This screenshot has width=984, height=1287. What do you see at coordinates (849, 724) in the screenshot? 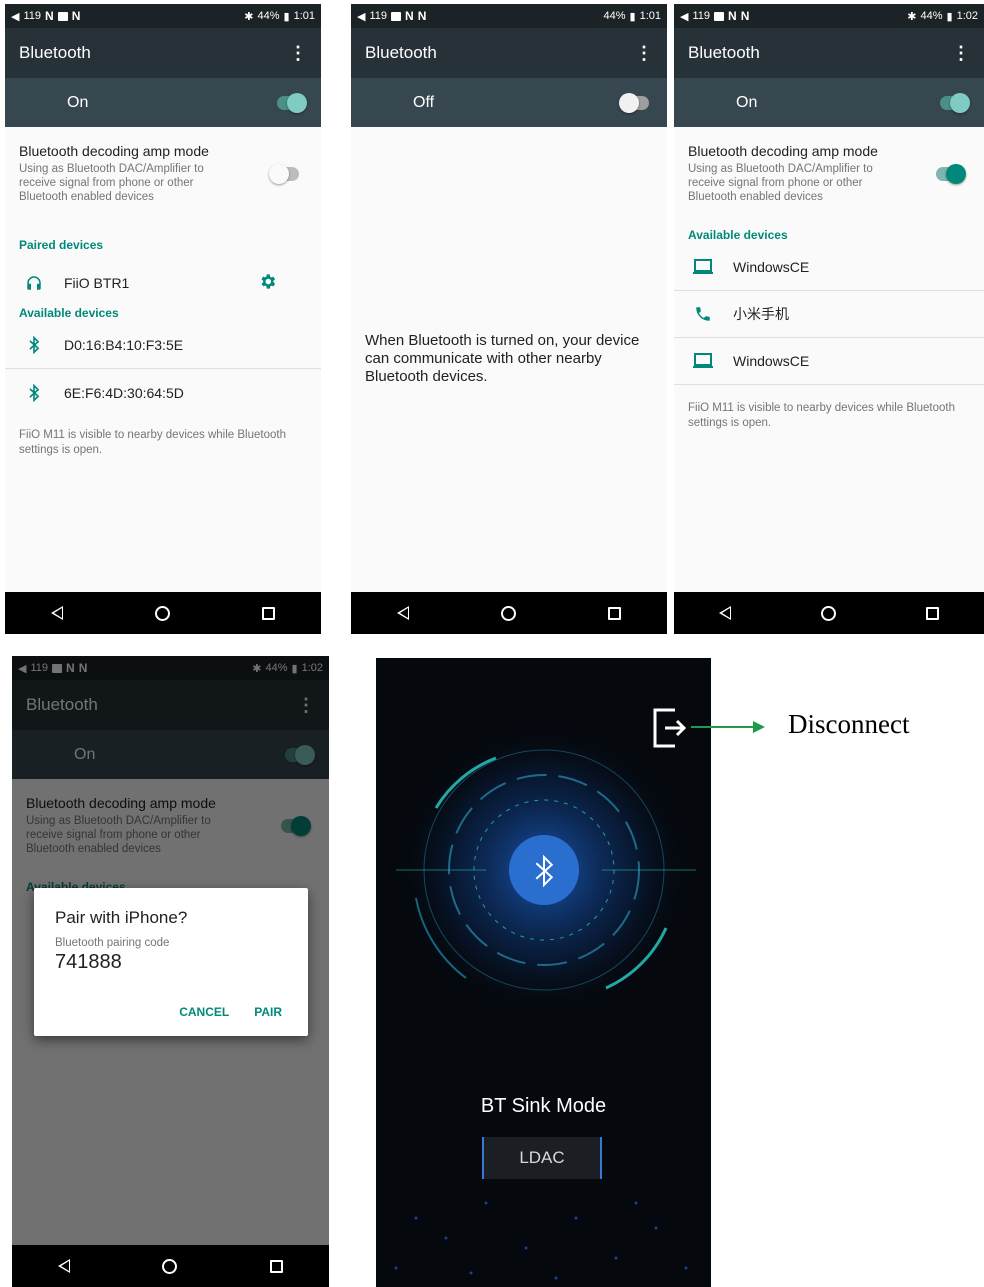
I see `disconnect-callout-label: Disconnect` at bounding box center [849, 724].